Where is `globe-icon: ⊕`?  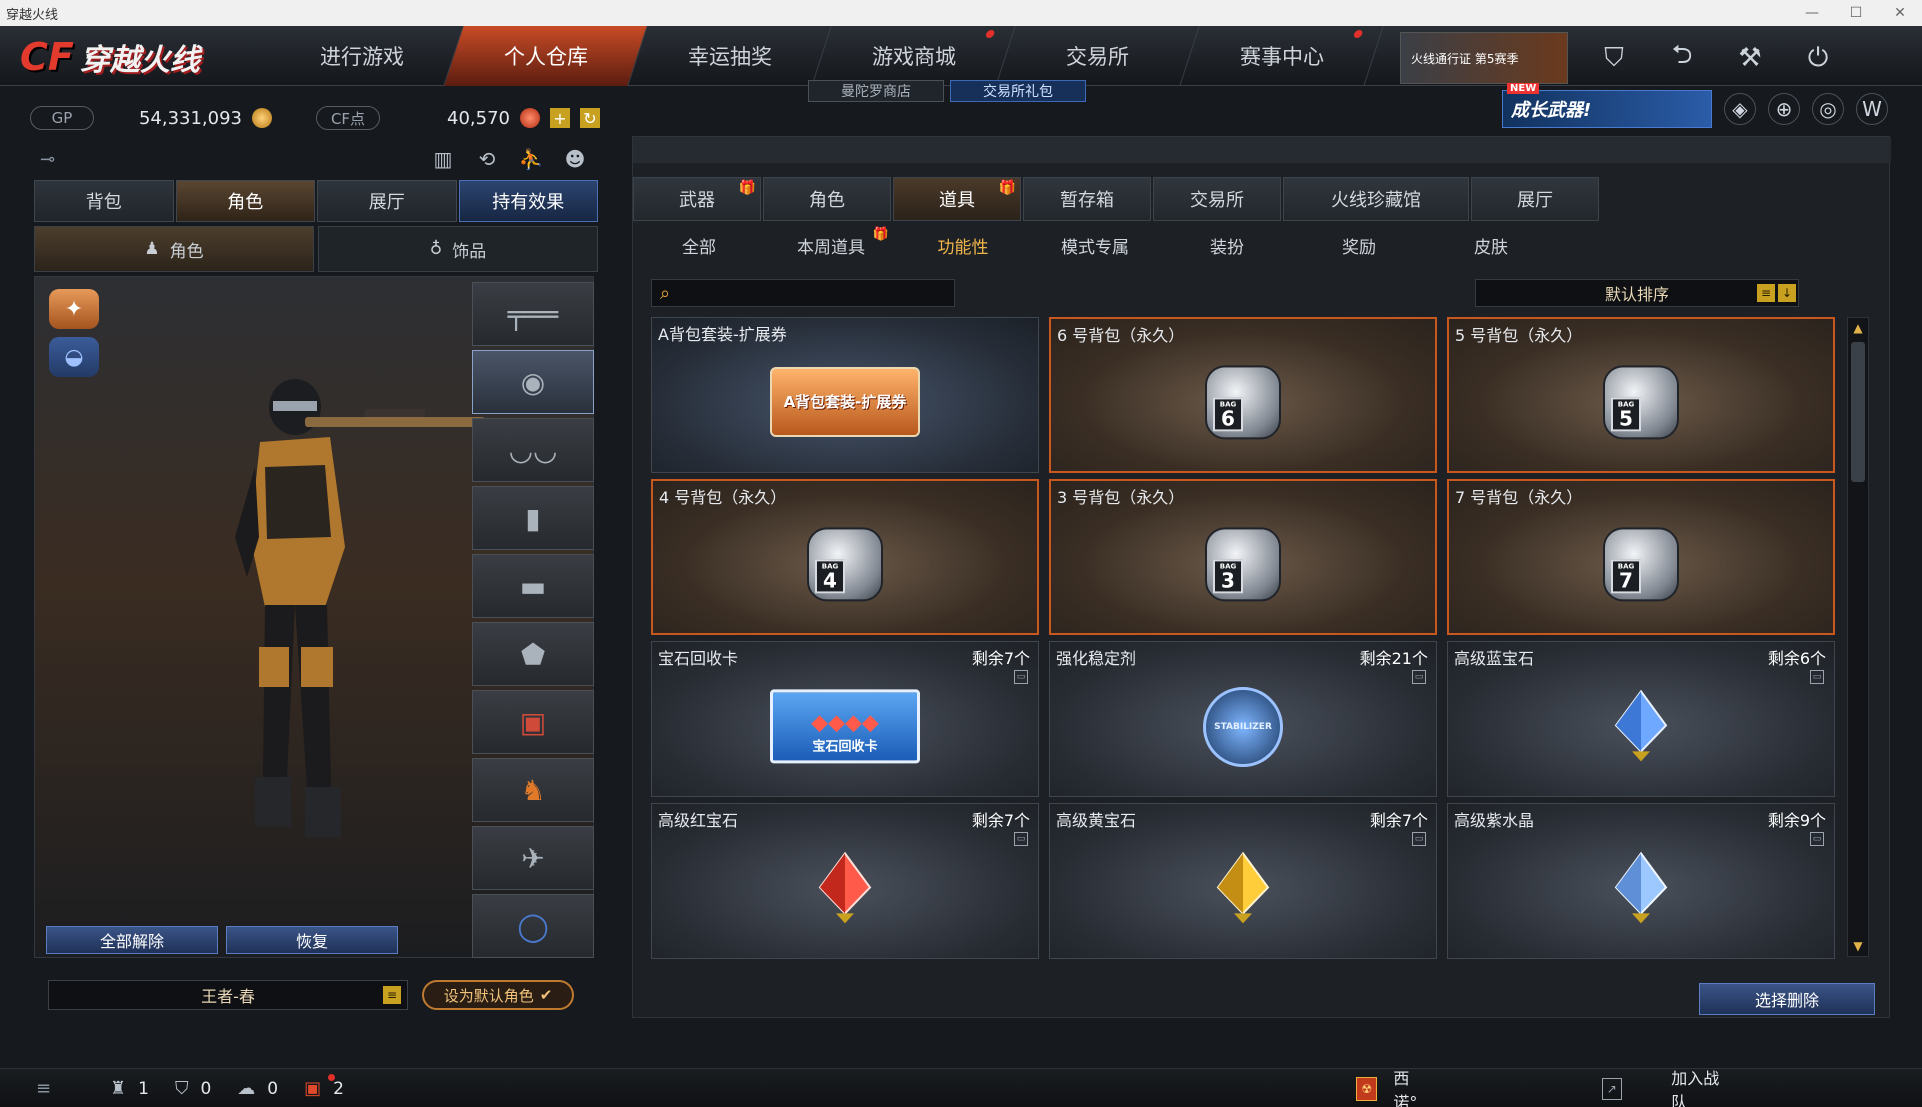
globe-icon: ⊕ is located at coordinates (1784, 109).